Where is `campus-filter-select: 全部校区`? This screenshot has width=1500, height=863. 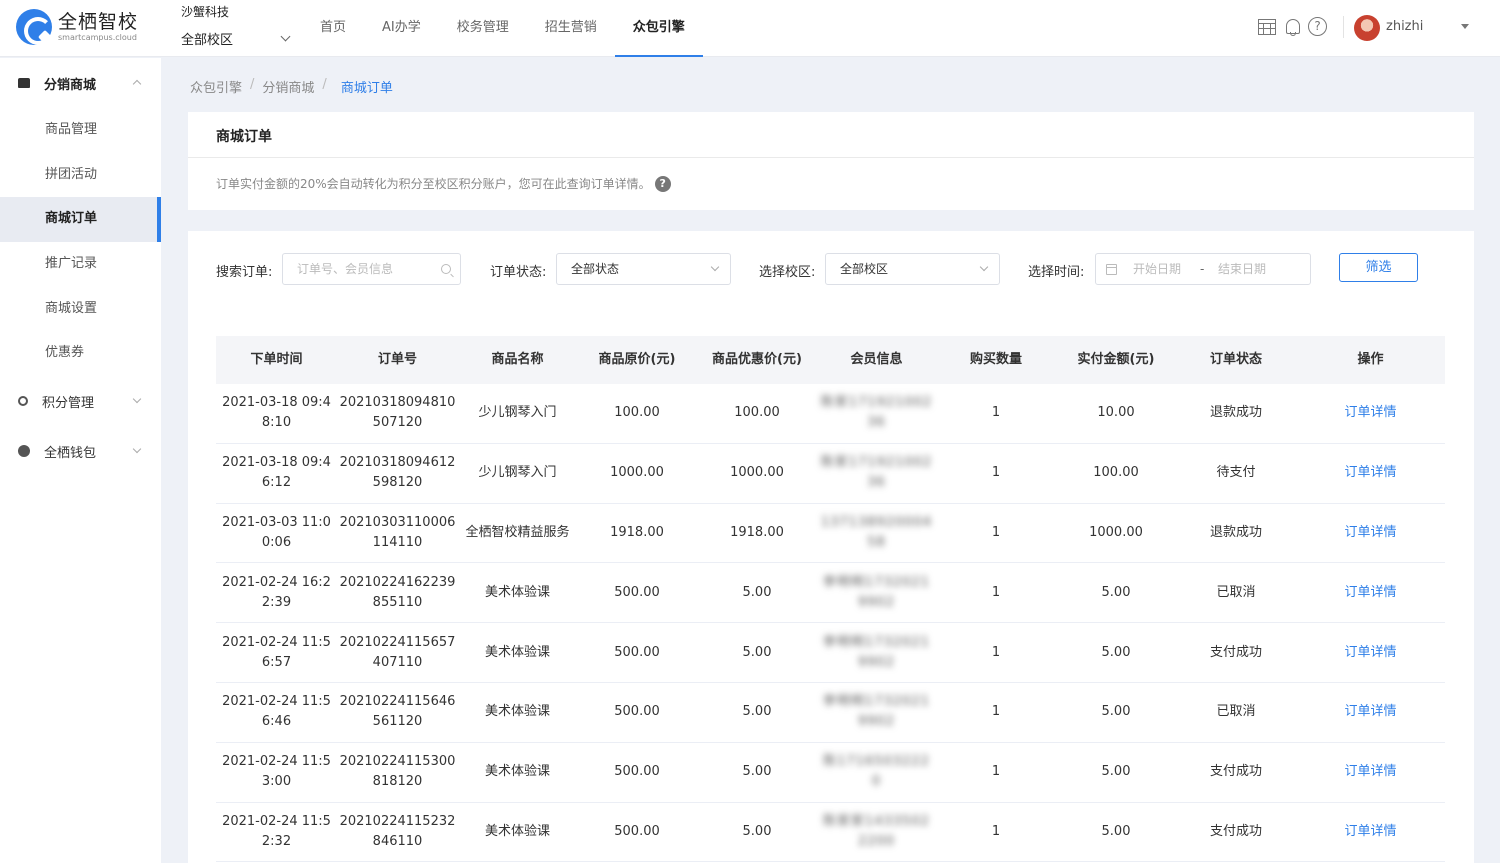 campus-filter-select: 全部校区 is located at coordinates (912, 269).